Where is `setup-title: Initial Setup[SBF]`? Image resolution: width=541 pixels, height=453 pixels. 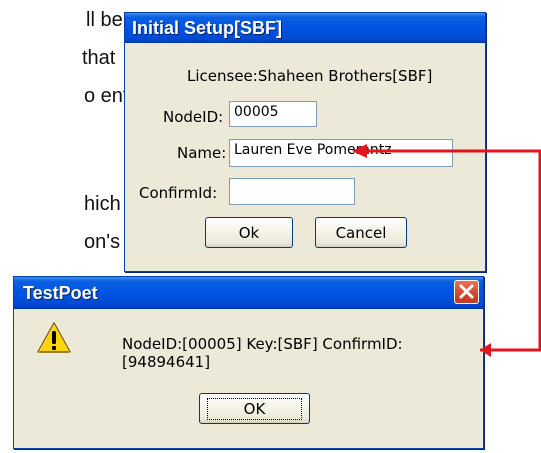
setup-title: Initial Setup[SBF] is located at coordinates (207, 28).